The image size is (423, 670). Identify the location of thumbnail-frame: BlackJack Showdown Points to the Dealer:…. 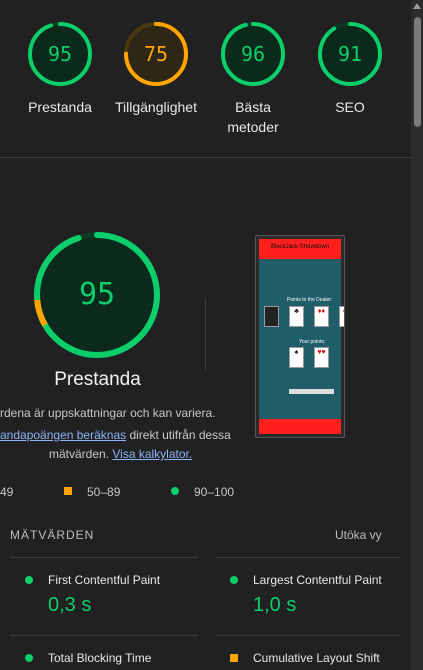
(301, 336).